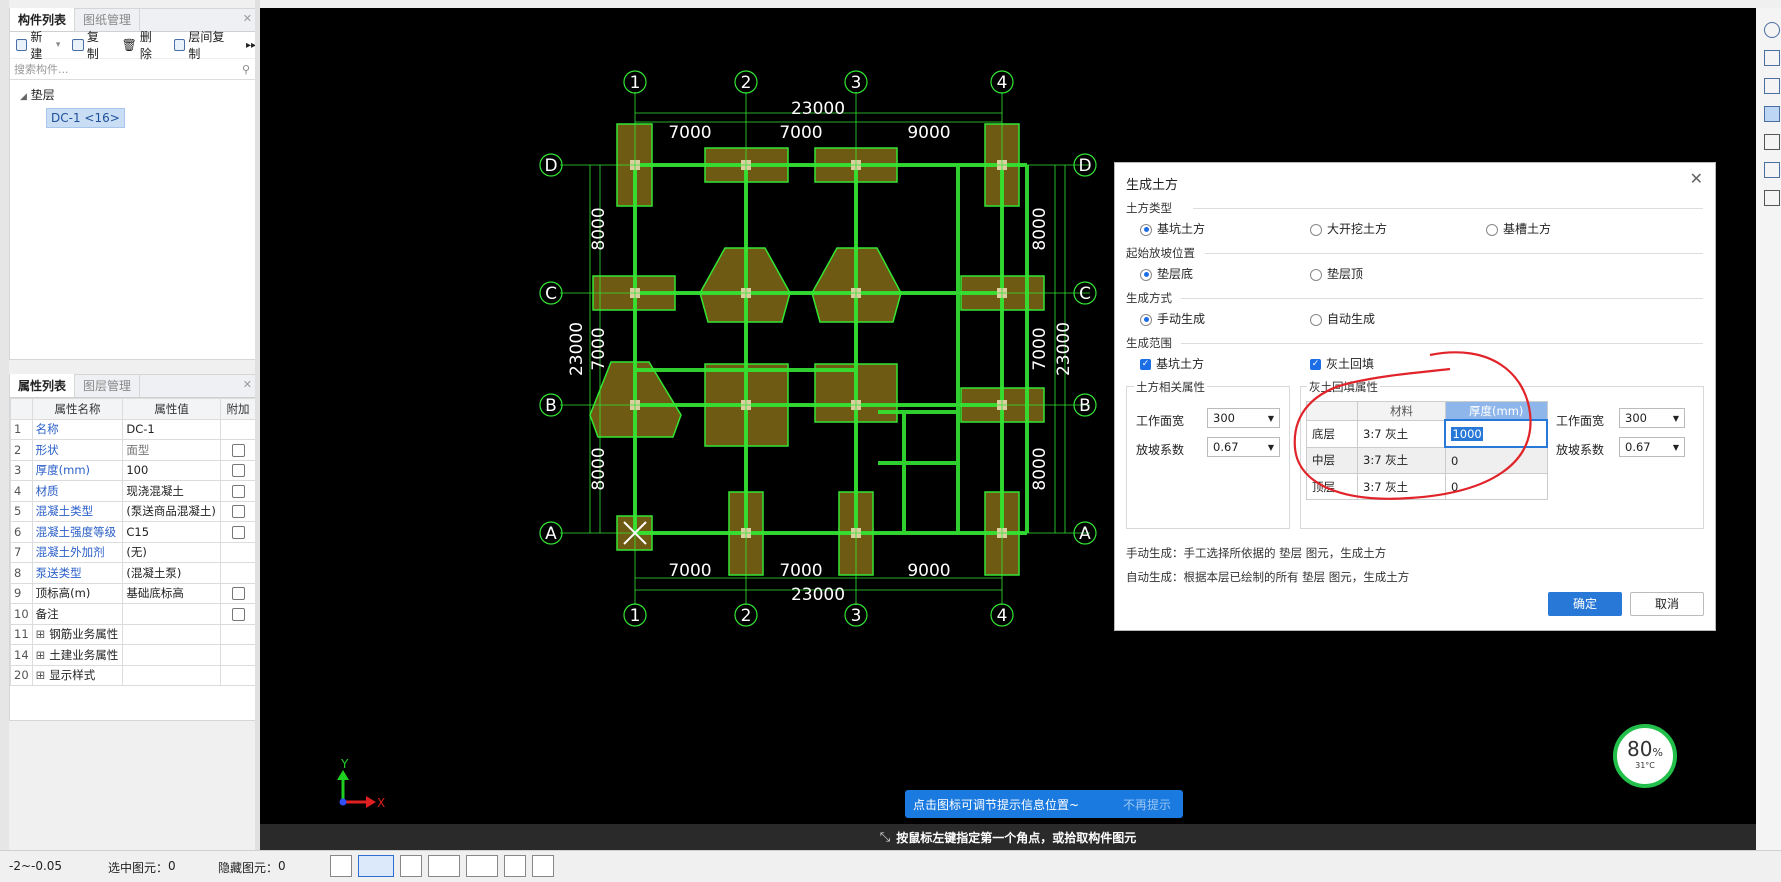 Image resolution: width=1781 pixels, height=882 pixels. Describe the element at coordinates (36, 866) in the screenshot. I see `elevation-range: -2~-0.05` at that location.